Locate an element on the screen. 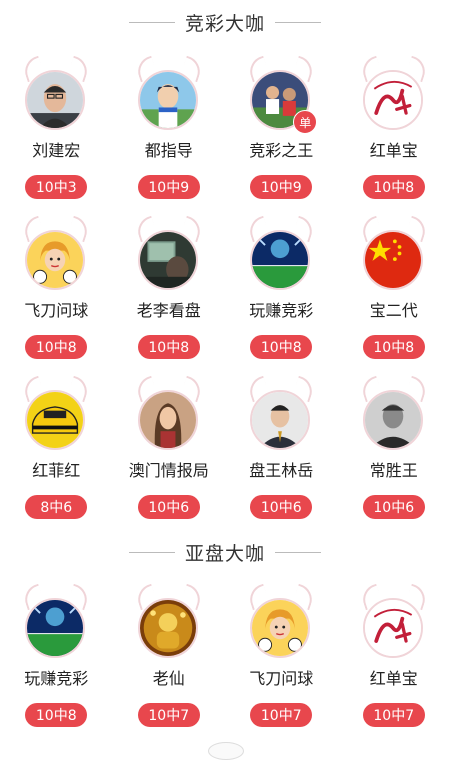 This screenshot has height=760, width=450. single-badge: 单 is located at coordinates (305, 122).